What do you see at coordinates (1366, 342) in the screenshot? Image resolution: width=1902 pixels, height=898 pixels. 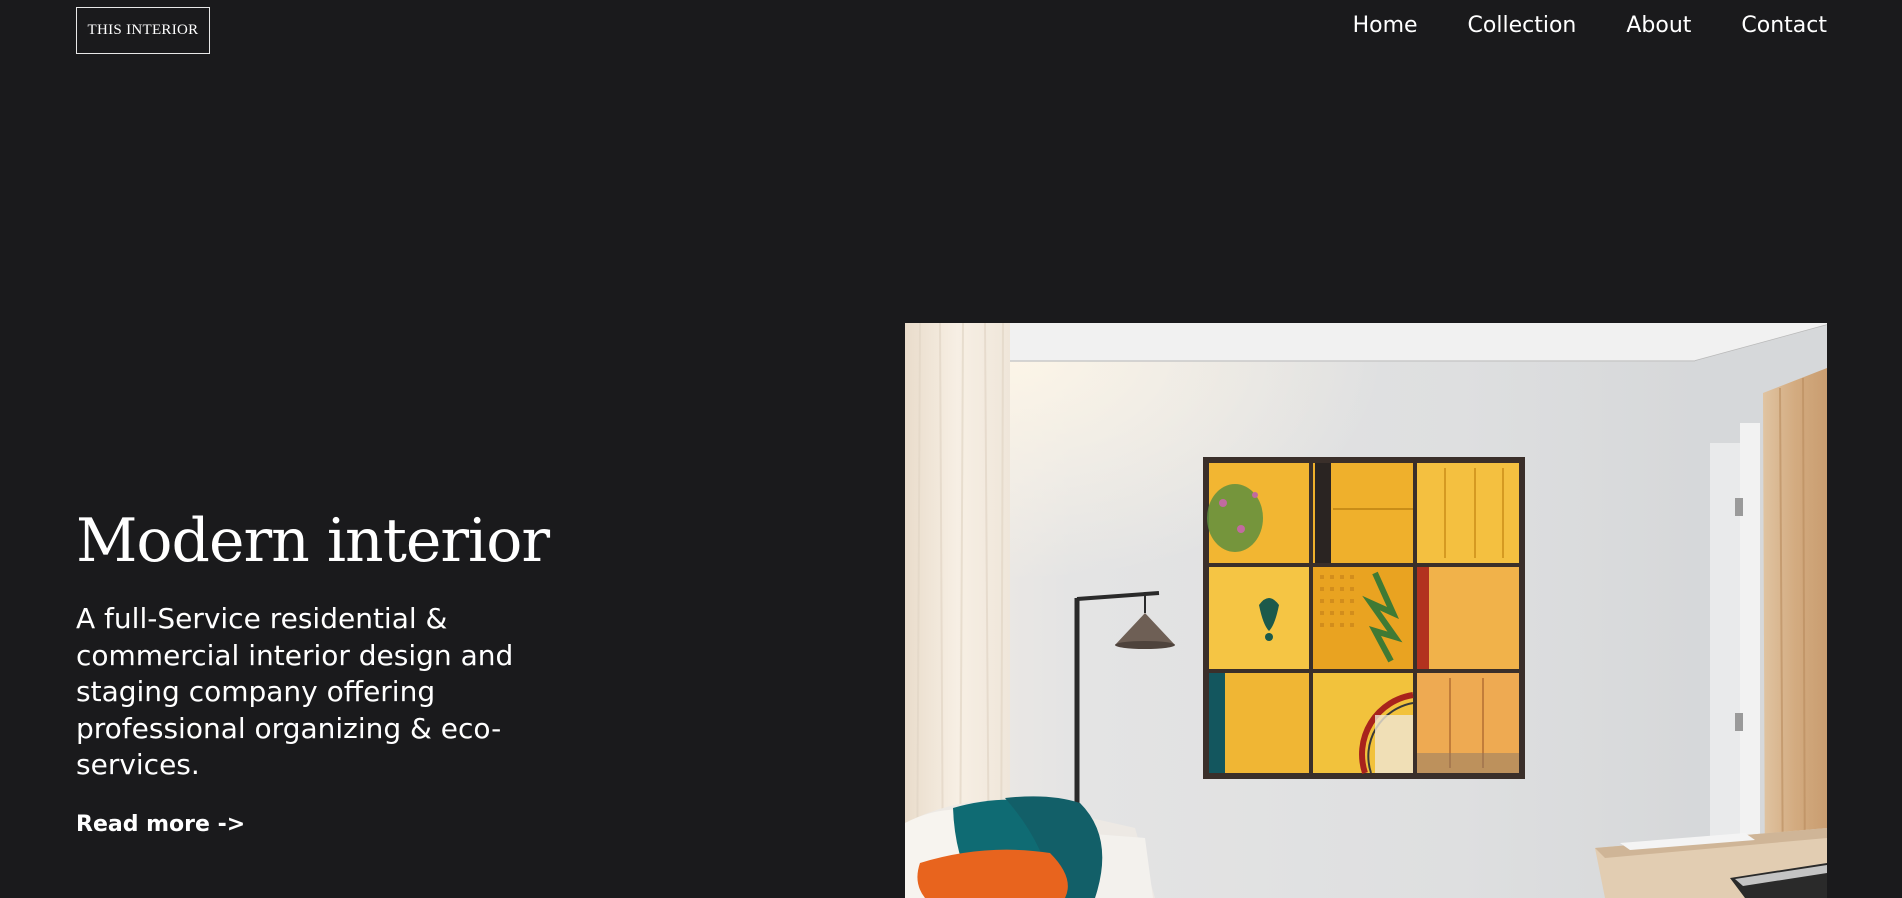 I see `ceiling` at bounding box center [1366, 342].